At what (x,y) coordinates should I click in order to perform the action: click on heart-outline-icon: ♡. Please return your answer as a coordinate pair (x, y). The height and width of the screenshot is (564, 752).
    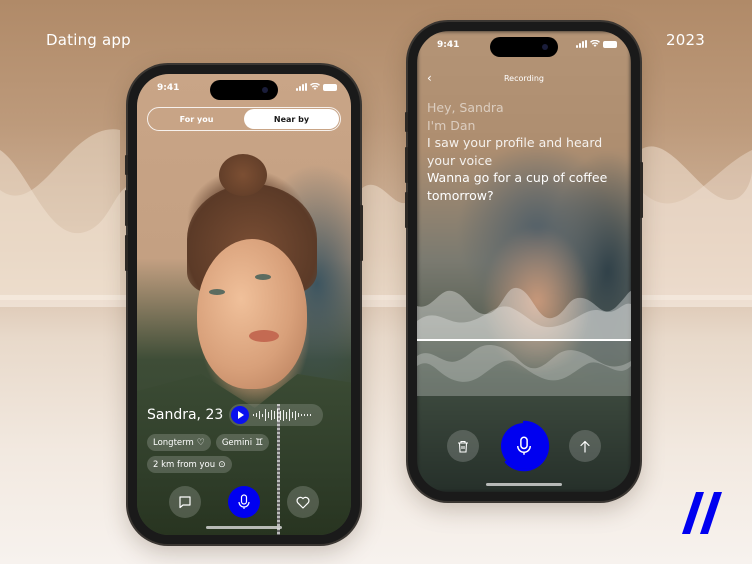
    Looking at the image, I should click on (200, 442).